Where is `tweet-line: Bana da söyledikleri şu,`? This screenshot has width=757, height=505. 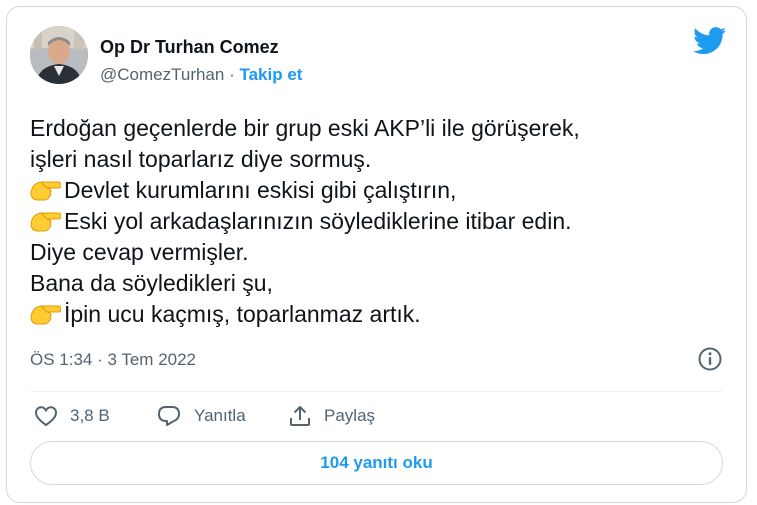
tweet-line: Bana da söyledikleri şu, is located at coordinates (375, 283).